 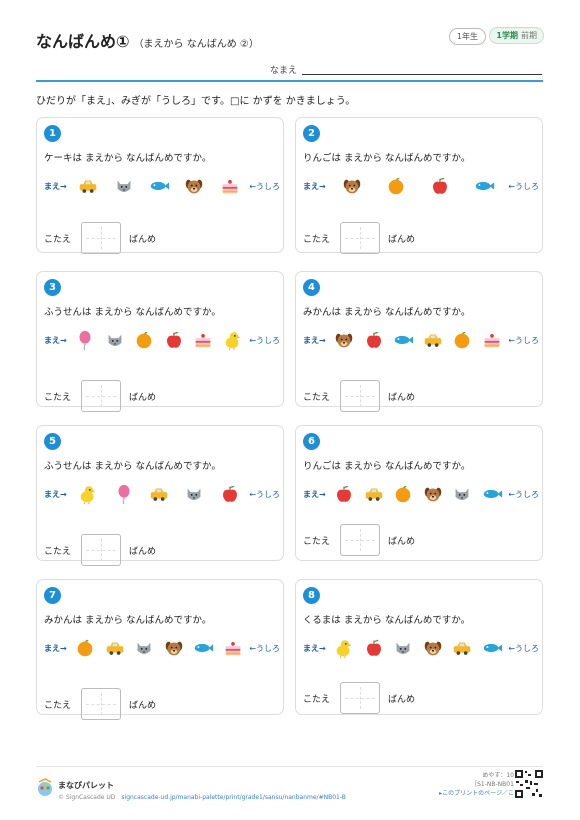 I want to click on question-number: 8, so click(x=311, y=595).